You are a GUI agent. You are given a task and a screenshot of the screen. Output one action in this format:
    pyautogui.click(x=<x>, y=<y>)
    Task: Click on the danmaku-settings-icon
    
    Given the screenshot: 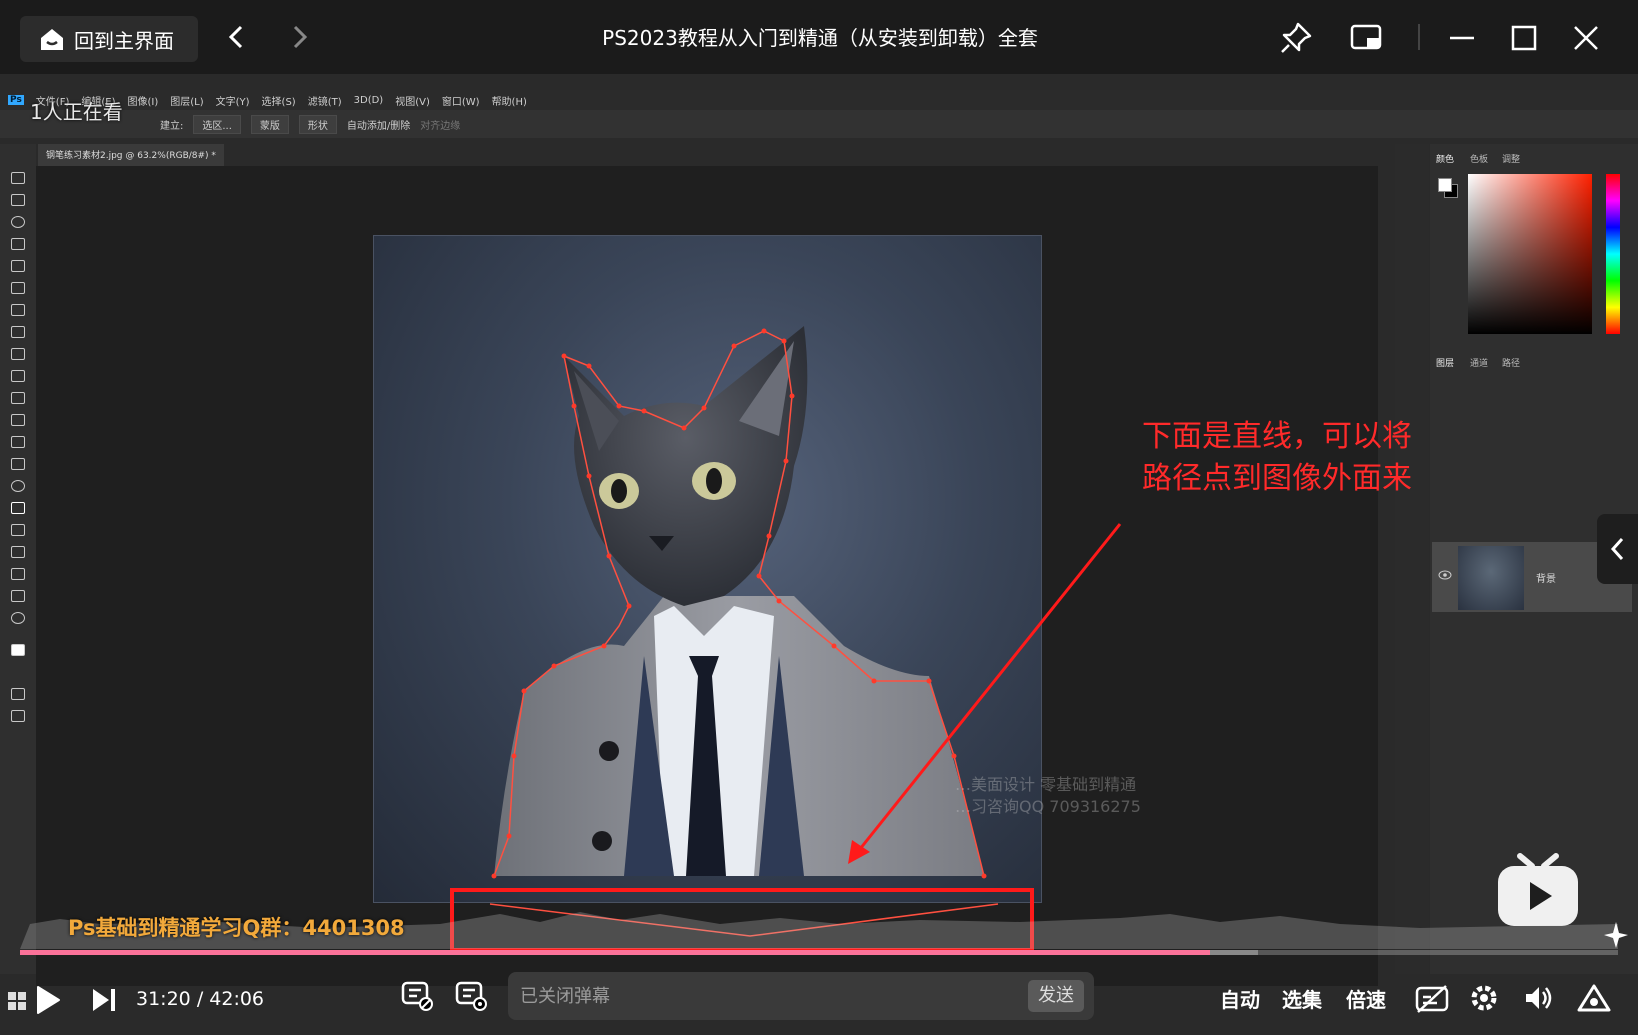 What is the action you would take?
    pyautogui.click(x=471, y=995)
    